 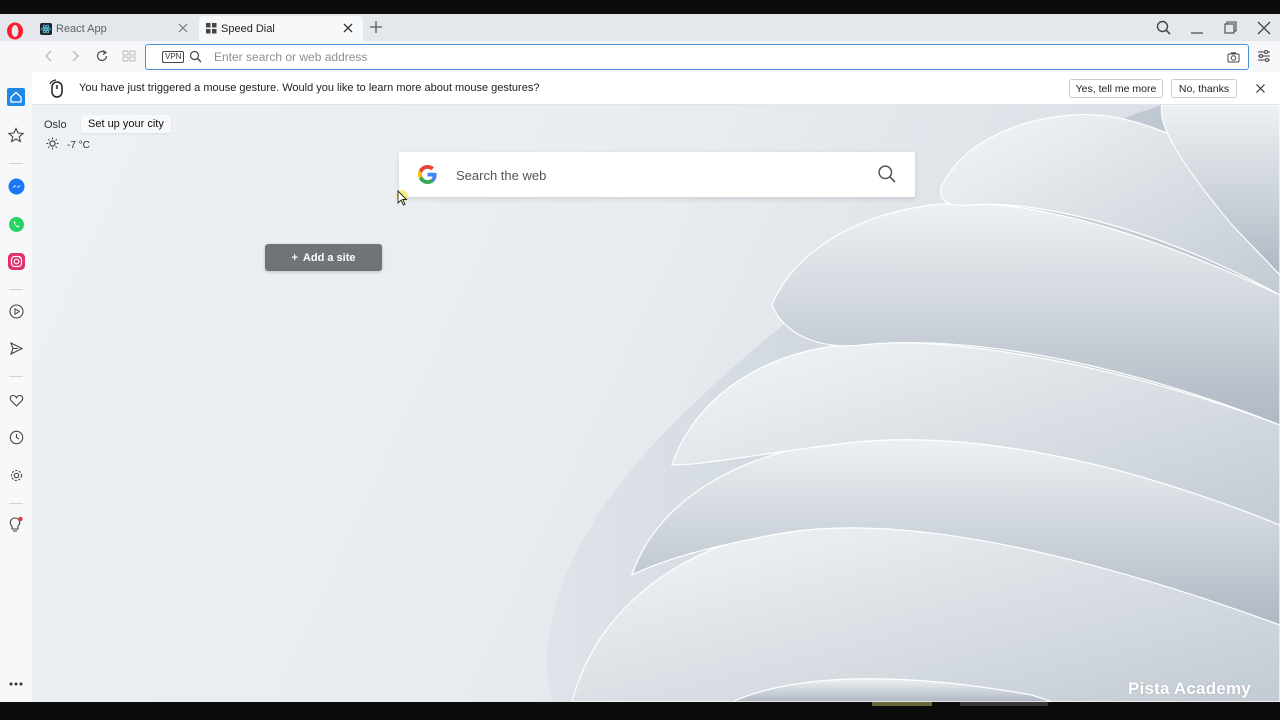 I want to click on sidebar-more-options, so click(x=16, y=684).